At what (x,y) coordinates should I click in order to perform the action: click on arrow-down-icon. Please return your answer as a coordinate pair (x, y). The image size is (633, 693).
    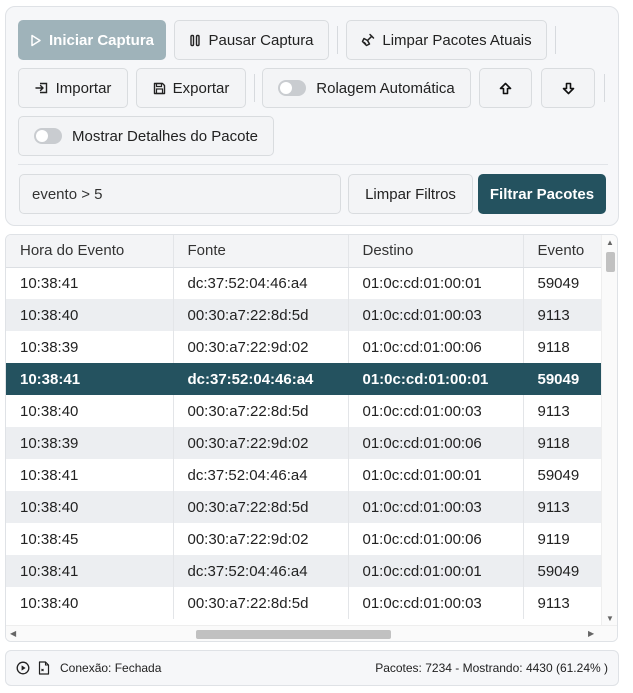
    Looking at the image, I should click on (568, 88).